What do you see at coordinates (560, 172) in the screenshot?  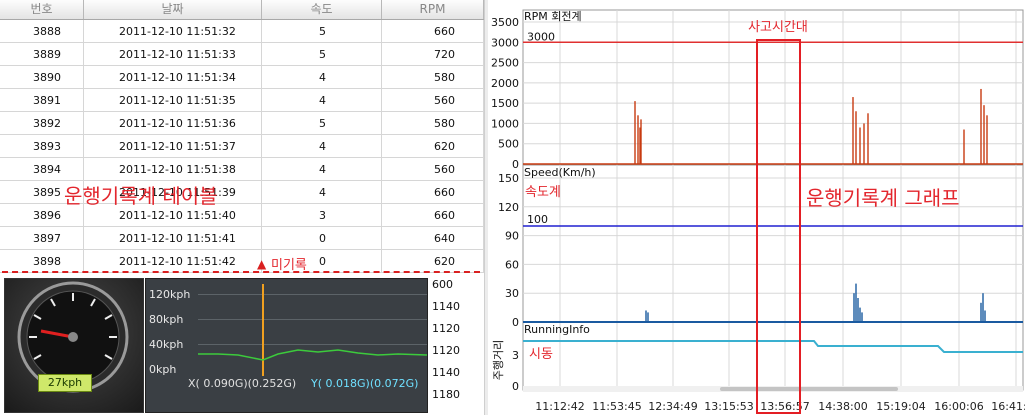 I see `speed-title: Speed(Km/h)` at bounding box center [560, 172].